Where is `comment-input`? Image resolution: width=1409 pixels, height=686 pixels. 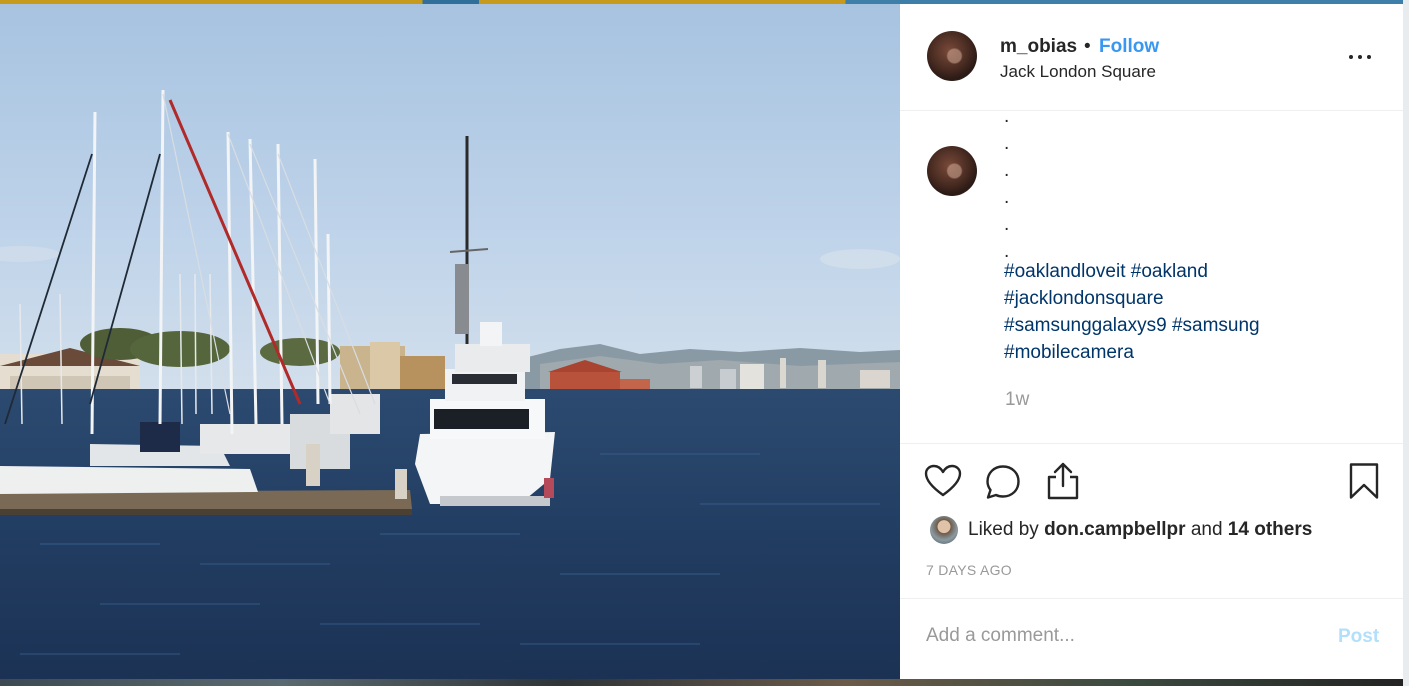
comment-input is located at coordinates (1121, 636).